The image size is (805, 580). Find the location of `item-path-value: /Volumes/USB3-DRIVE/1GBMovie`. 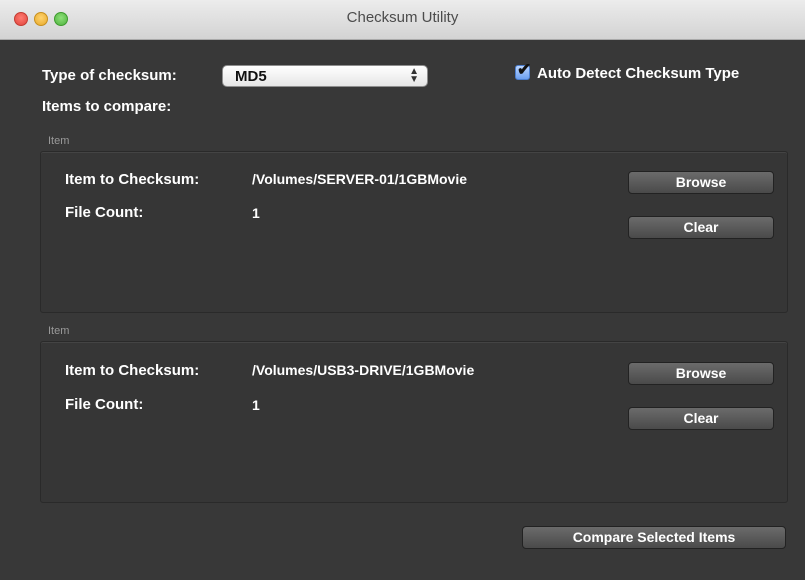

item-path-value: /Volumes/USB3-DRIVE/1GBMovie is located at coordinates (363, 370).